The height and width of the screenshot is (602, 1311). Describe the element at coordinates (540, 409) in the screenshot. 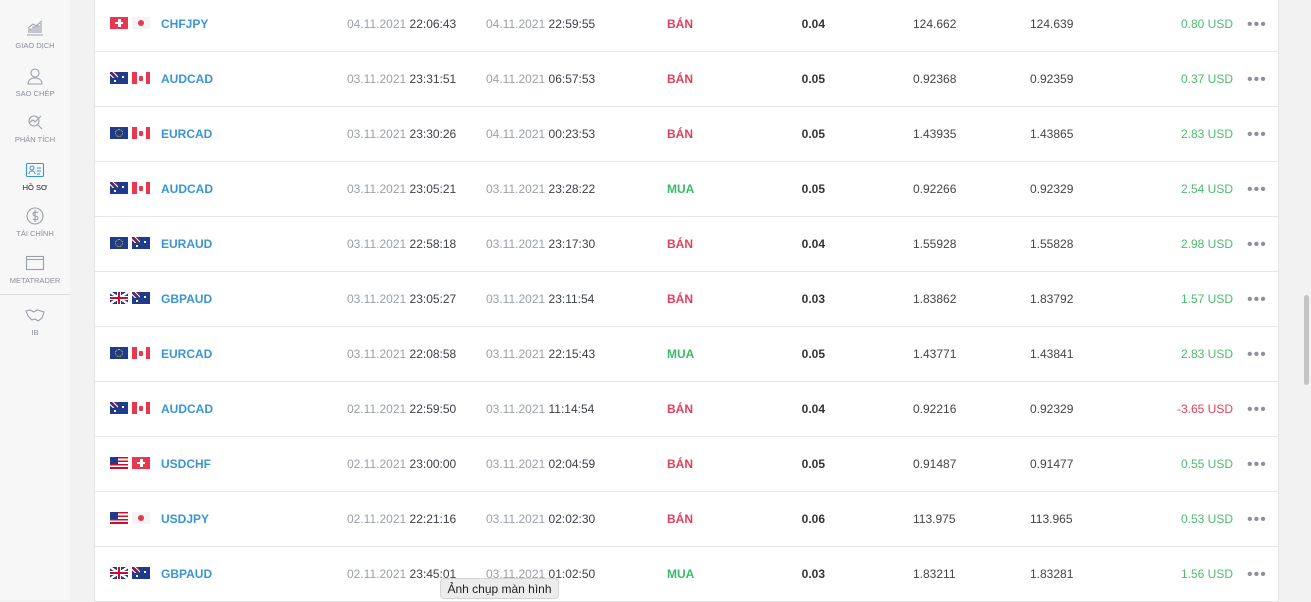

I see `close-time: 03.11.2021 11:14:54` at that location.